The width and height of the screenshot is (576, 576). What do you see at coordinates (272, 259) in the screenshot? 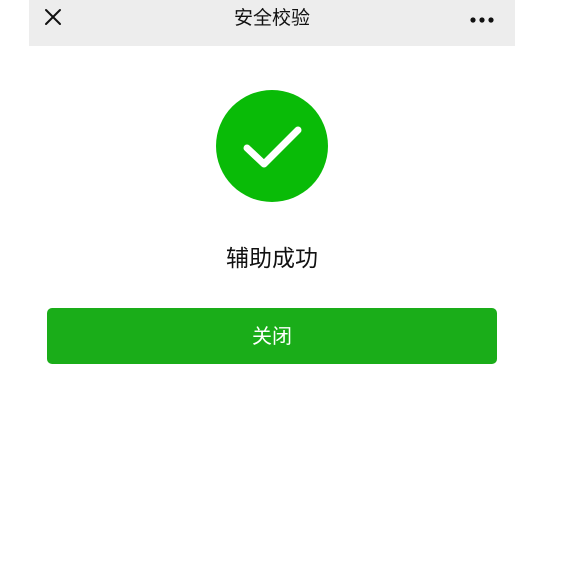
I see `result-message: 辅助成功` at bounding box center [272, 259].